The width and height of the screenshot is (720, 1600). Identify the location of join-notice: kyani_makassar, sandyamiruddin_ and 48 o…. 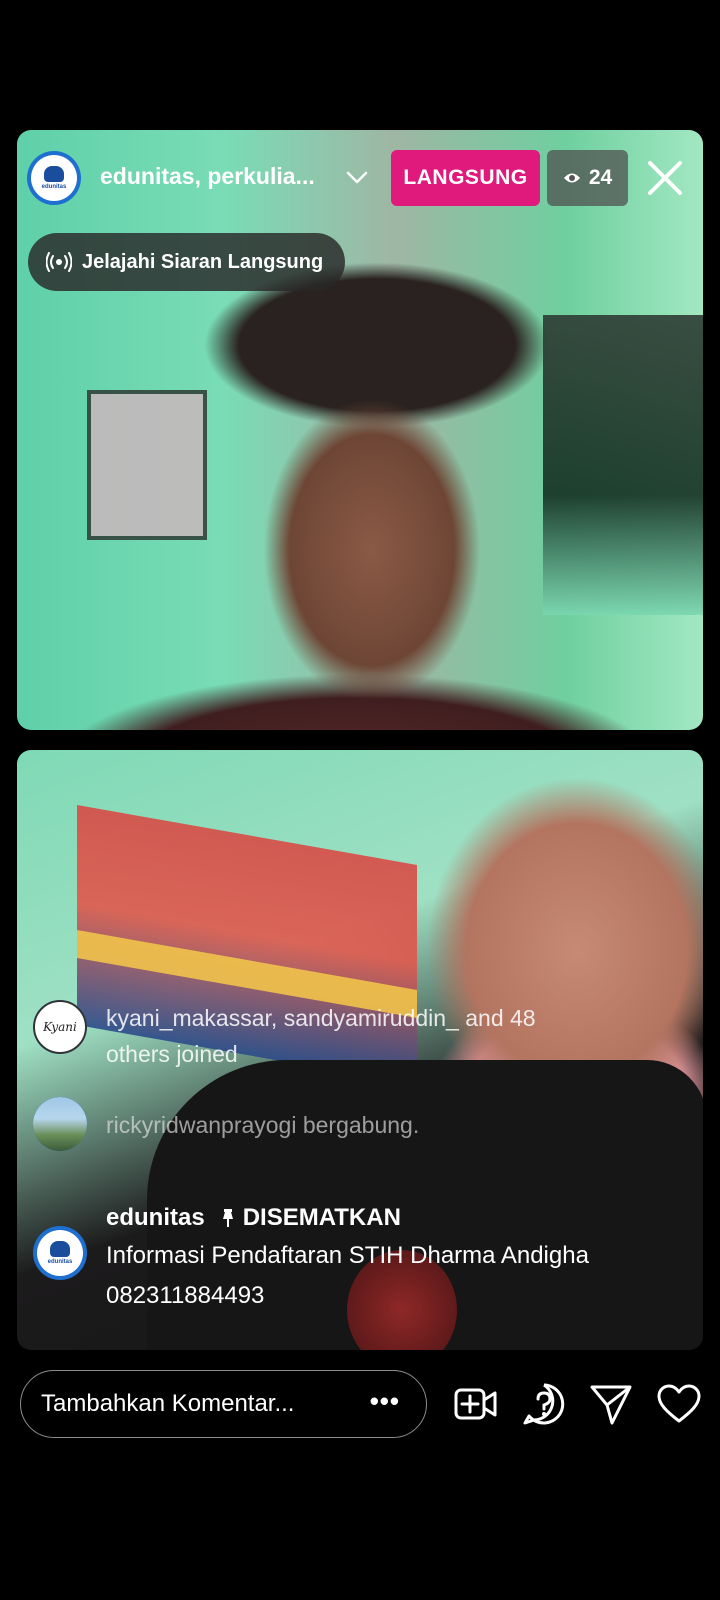
(321, 1036).